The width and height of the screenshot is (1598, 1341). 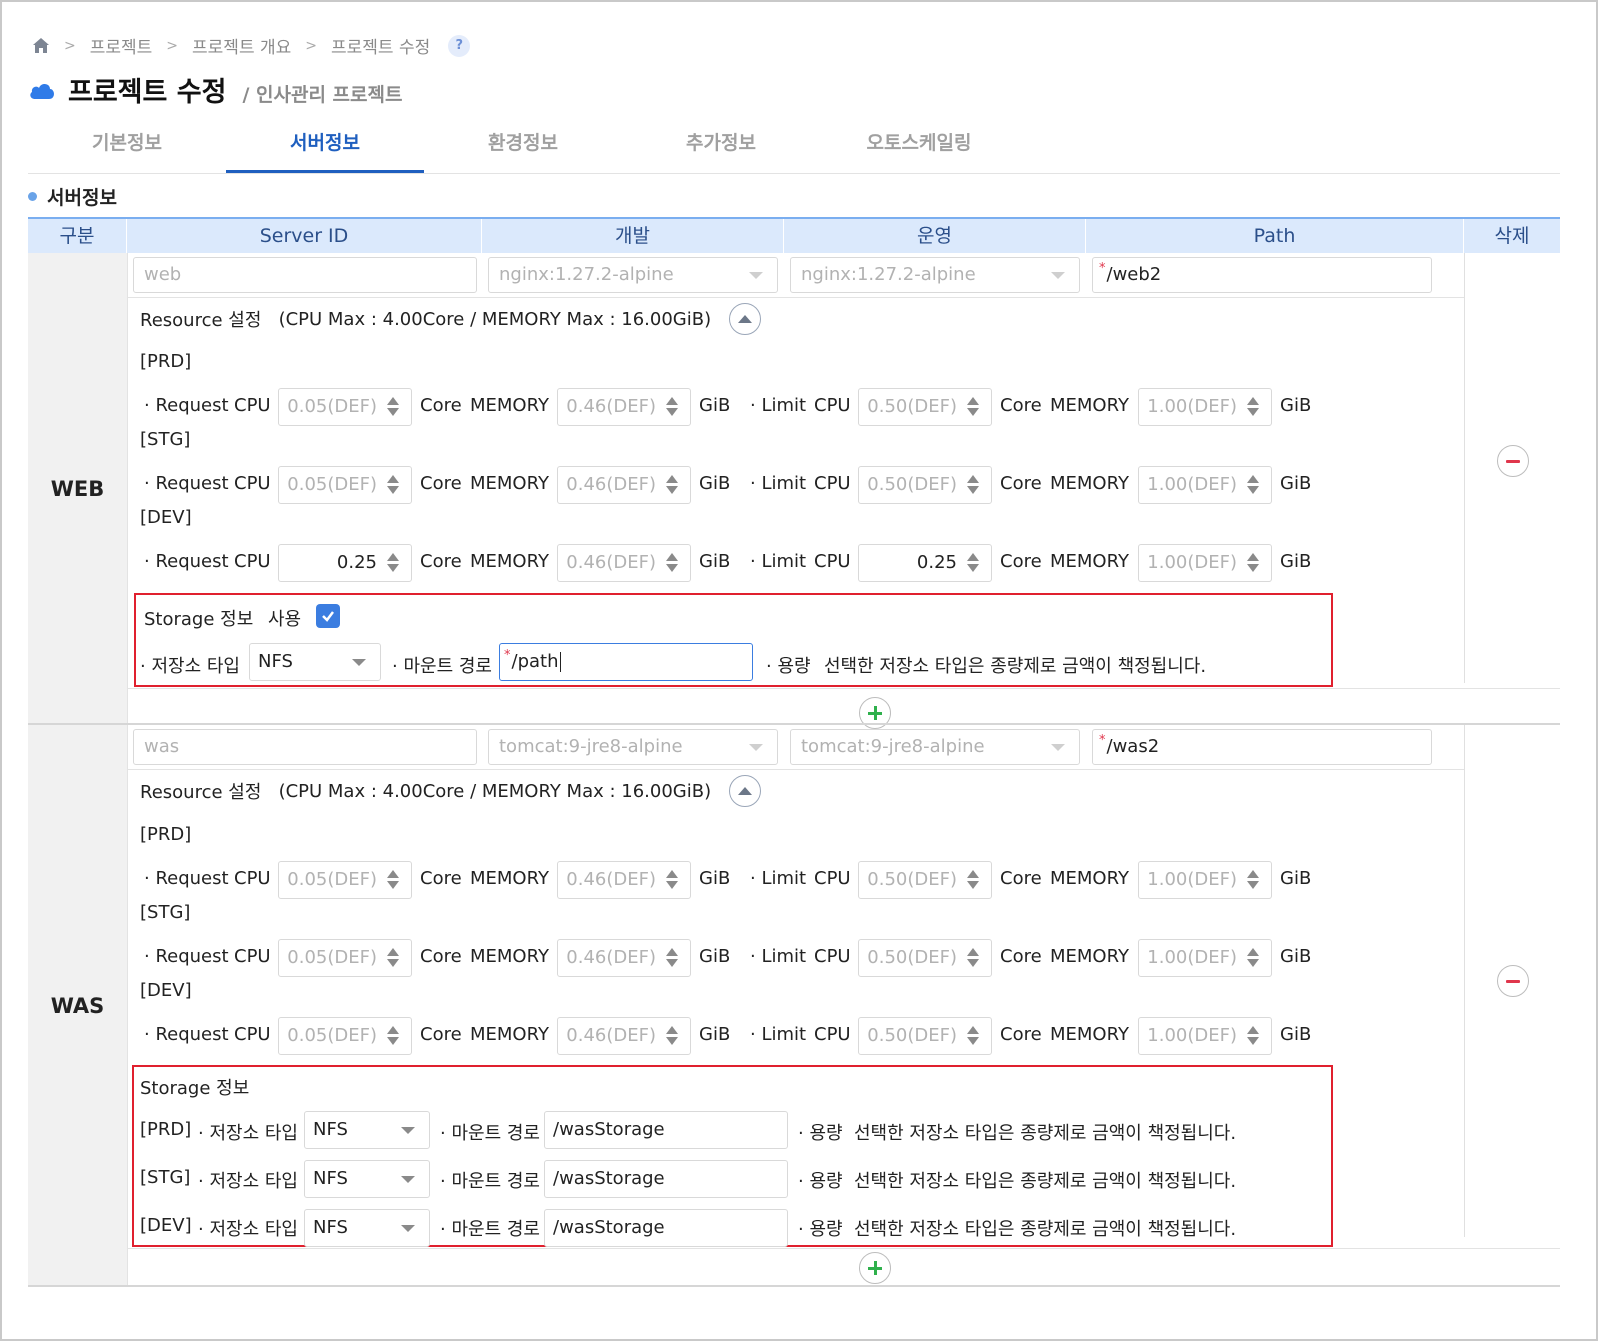 What do you see at coordinates (459, 45) in the screenshot?
I see `help-icon: ?` at bounding box center [459, 45].